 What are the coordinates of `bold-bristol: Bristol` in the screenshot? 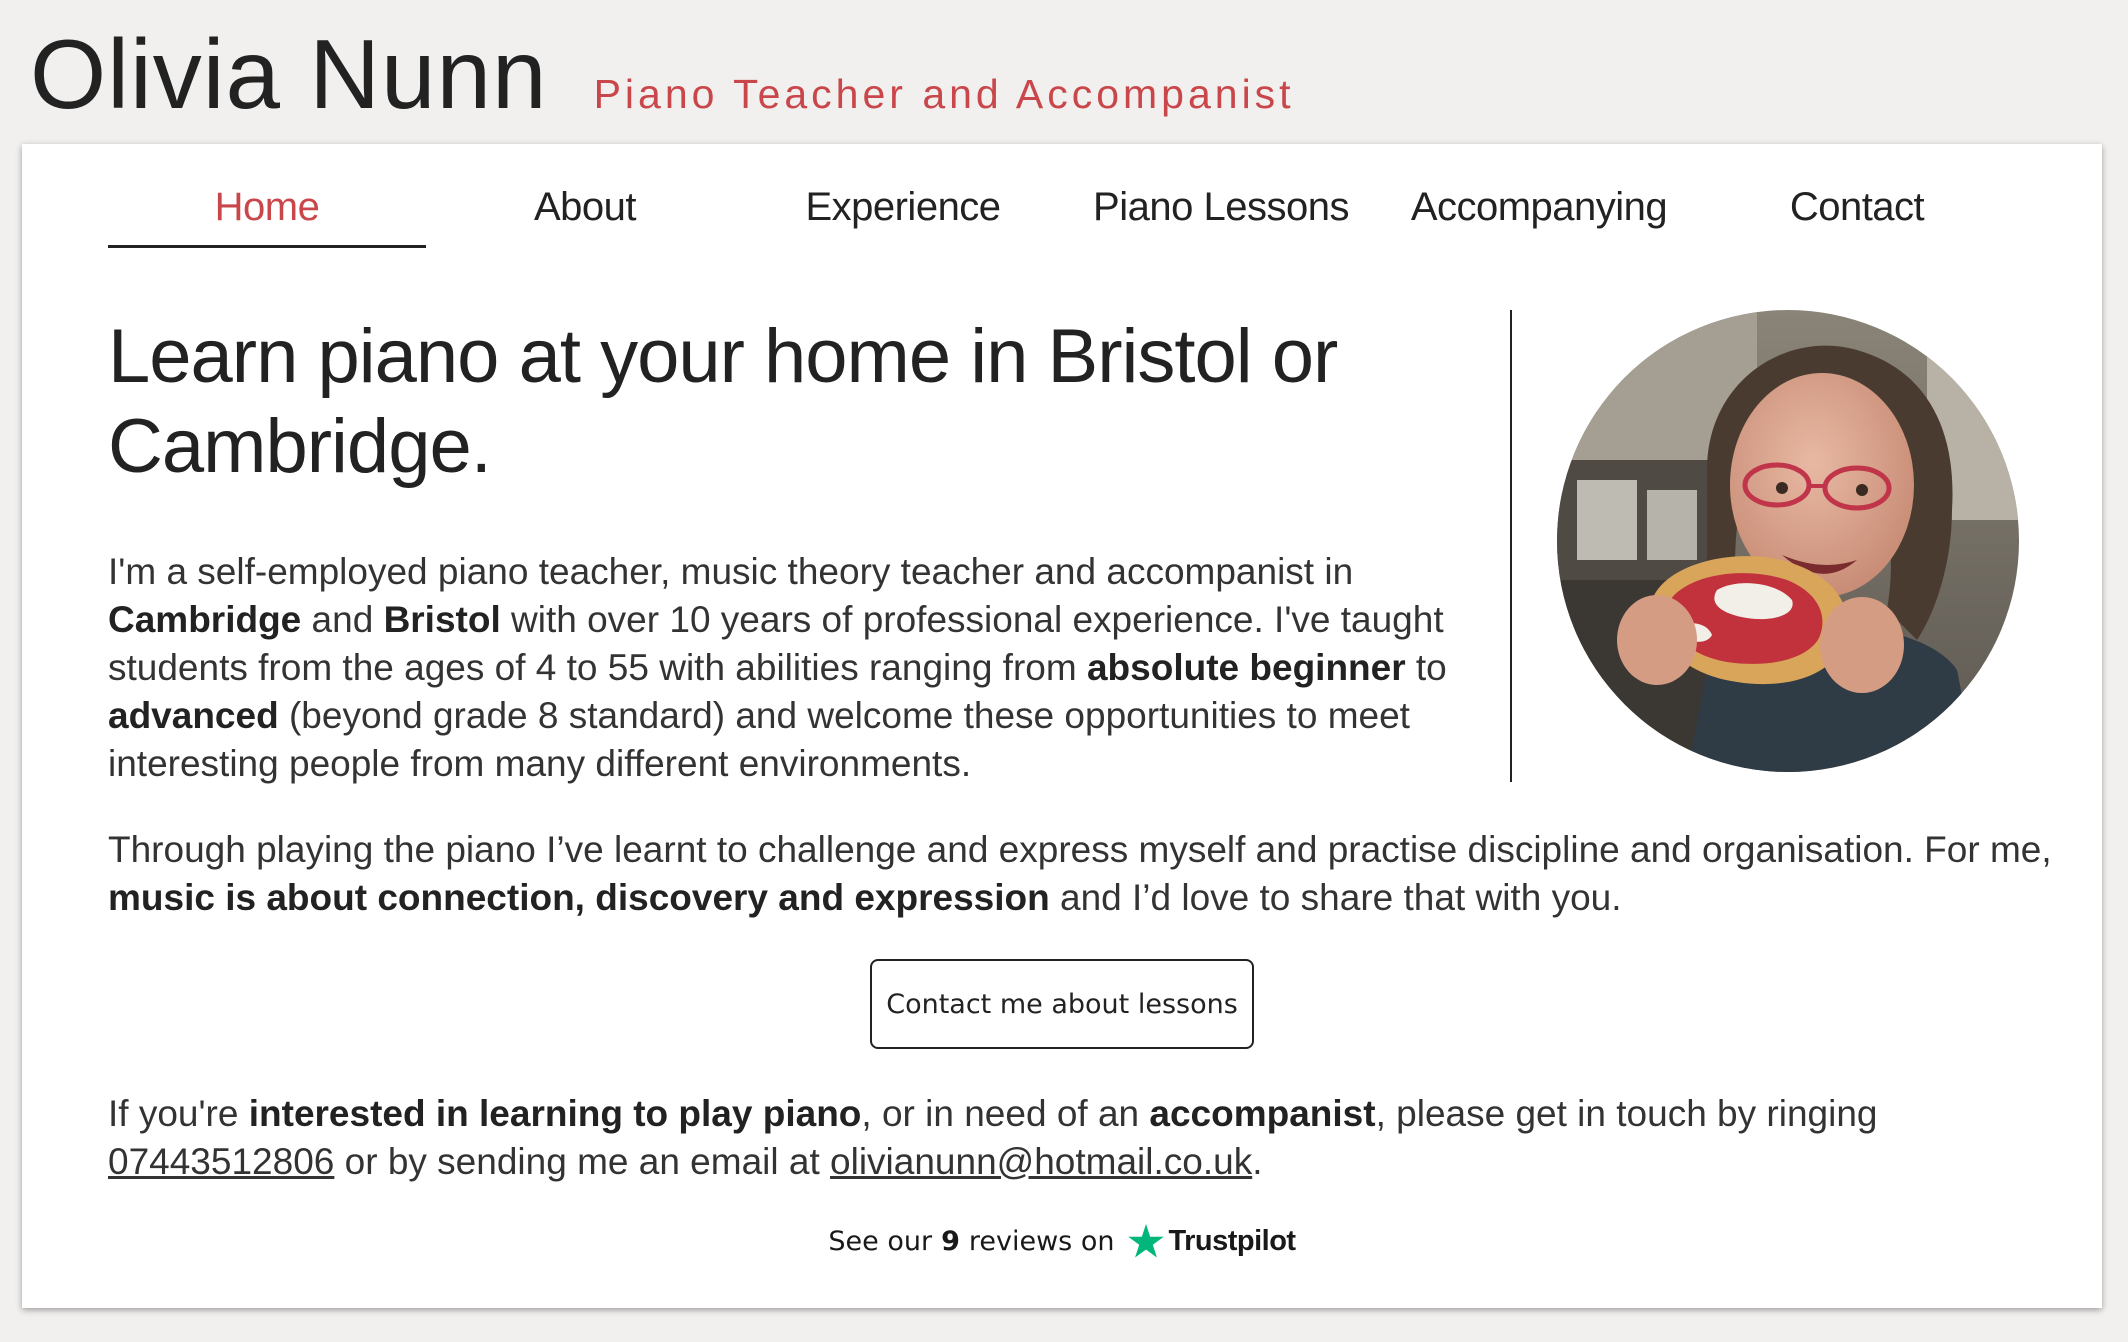 It's located at (442, 619).